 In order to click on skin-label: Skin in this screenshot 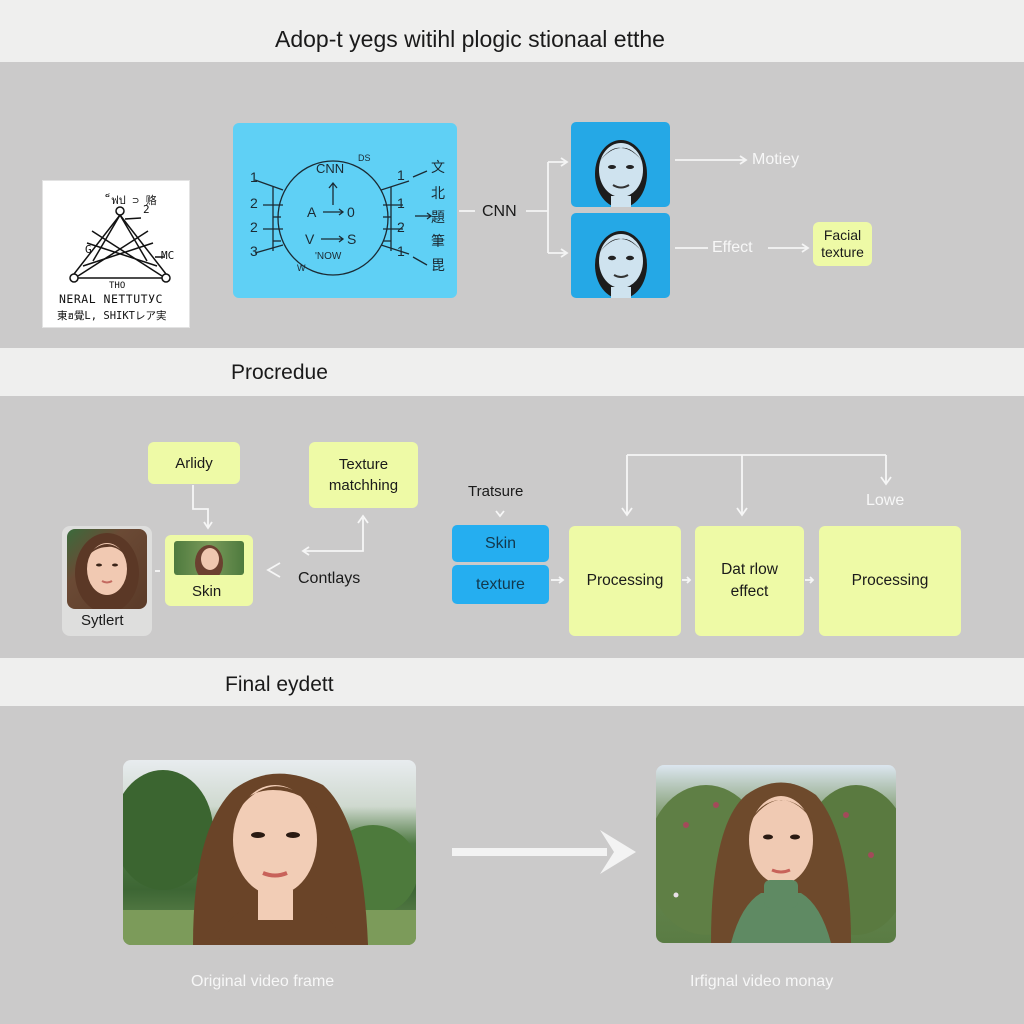, I will do `click(207, 591)`.